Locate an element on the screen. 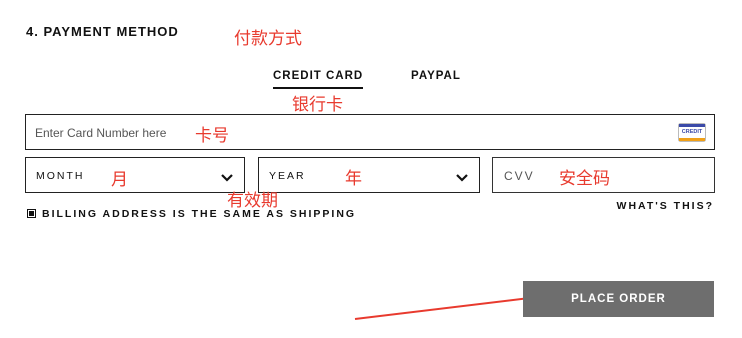 The width and height of the screenshot is (742, 338). credit-card-icon-text: CREDIT is located at coordinates (692, 132).